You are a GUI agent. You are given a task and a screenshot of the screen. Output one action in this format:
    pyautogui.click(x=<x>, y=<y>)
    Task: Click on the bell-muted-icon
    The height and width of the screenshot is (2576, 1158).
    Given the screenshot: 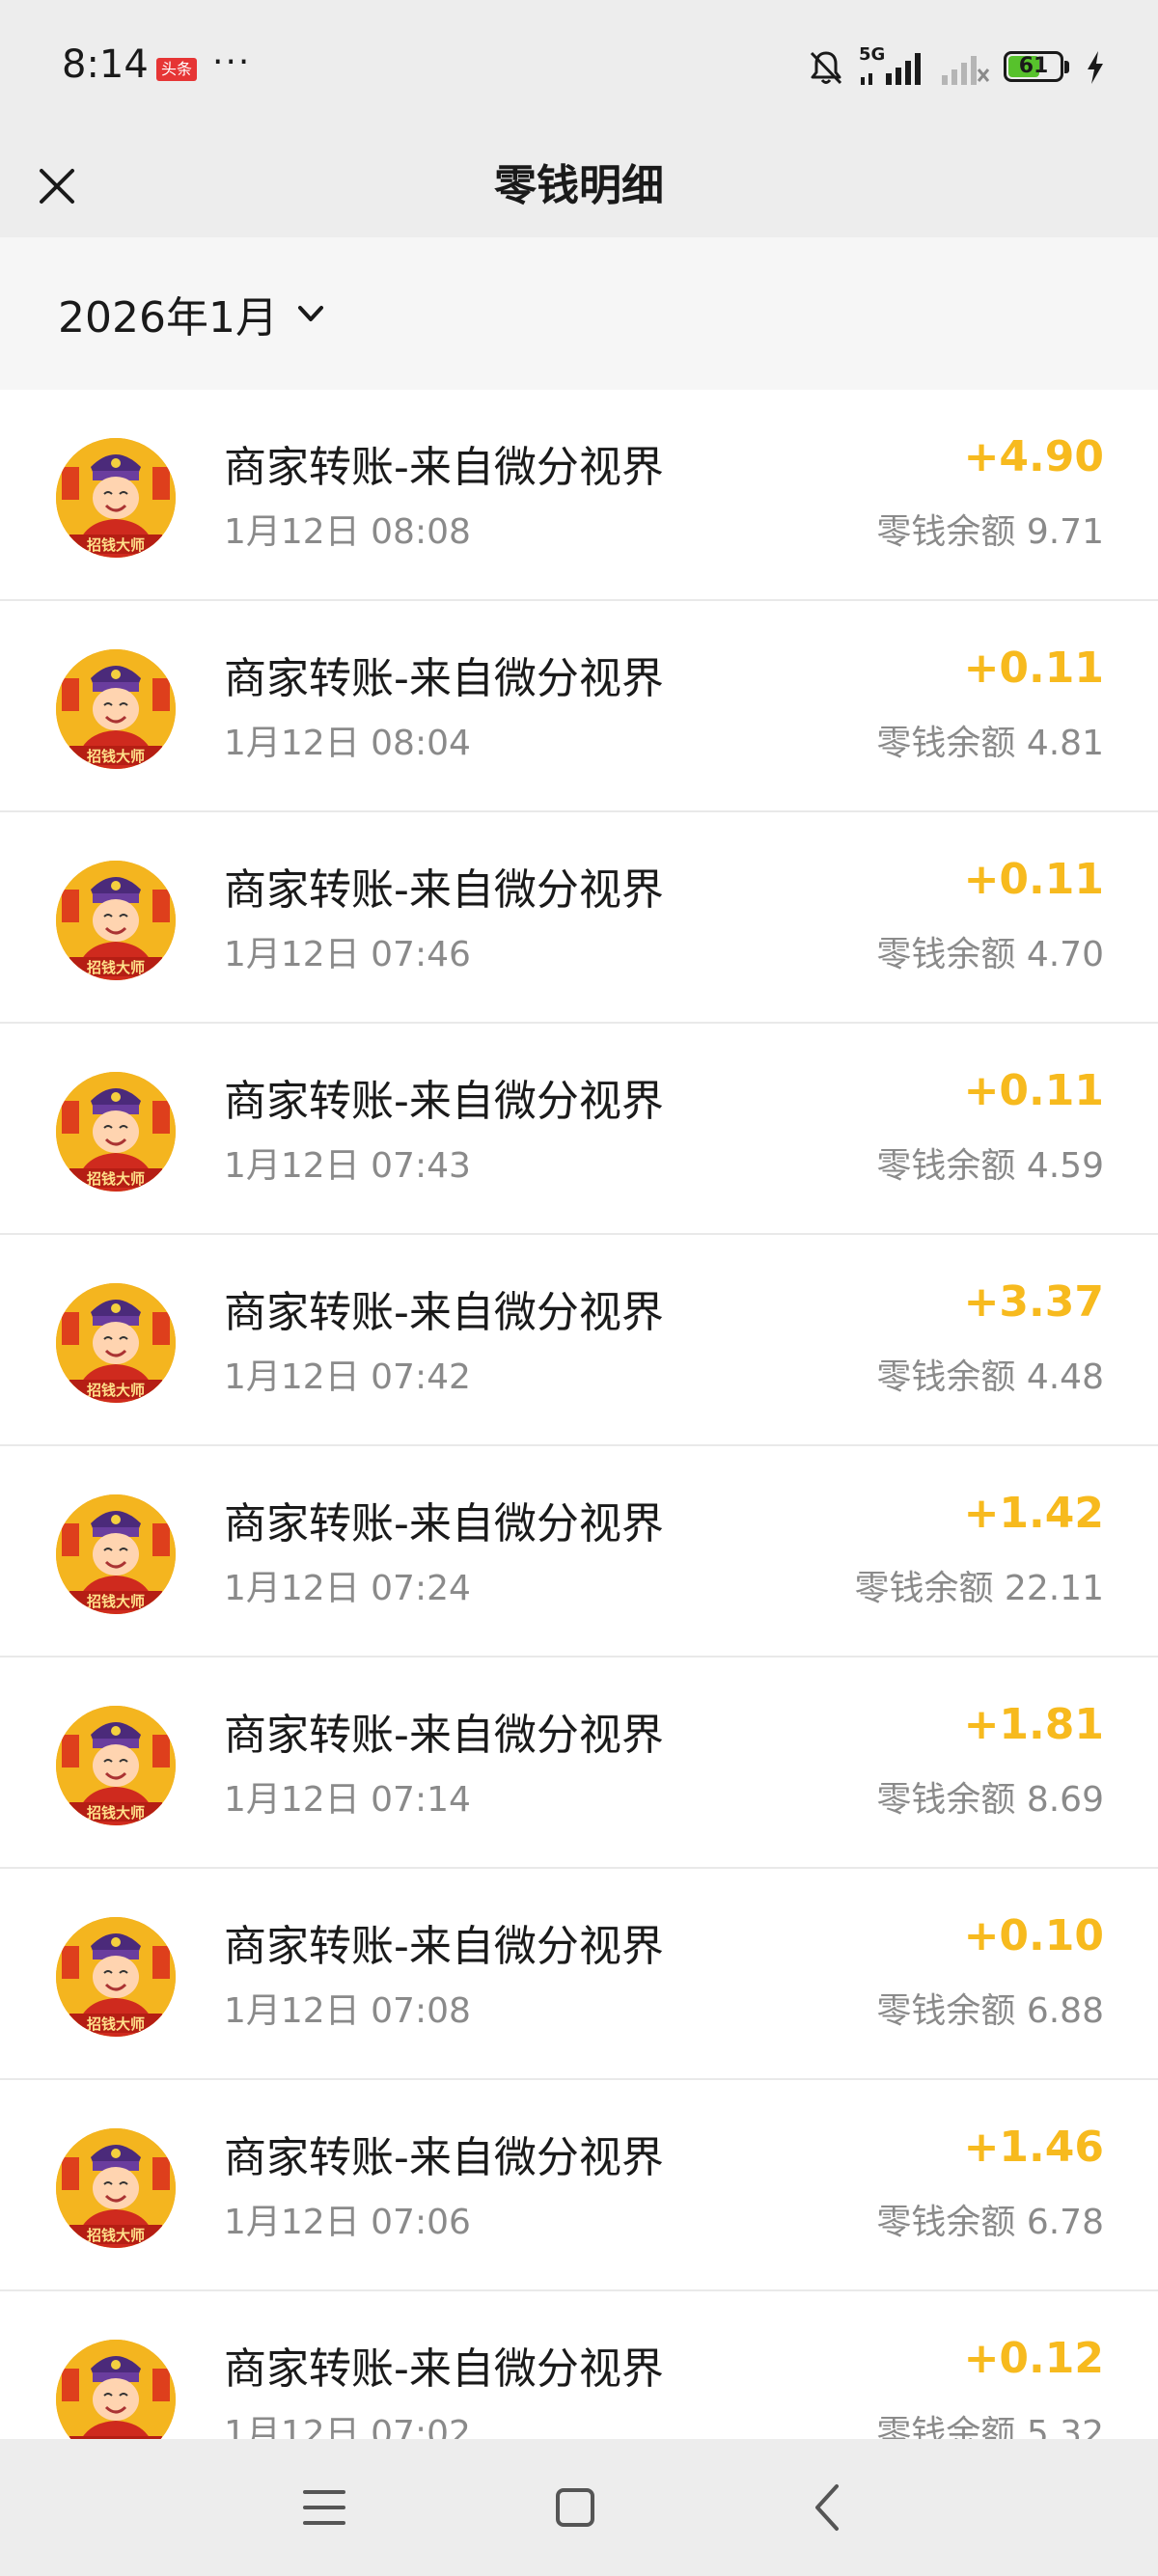 What is the action you would take?
    pyautogui.click(x=826, y=67)
    